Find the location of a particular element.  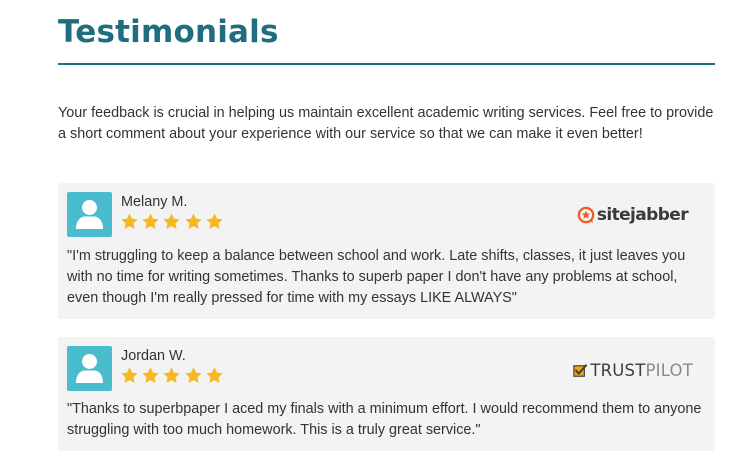

reviewer-name: Jordan W. is located at coordinates (153, 356).